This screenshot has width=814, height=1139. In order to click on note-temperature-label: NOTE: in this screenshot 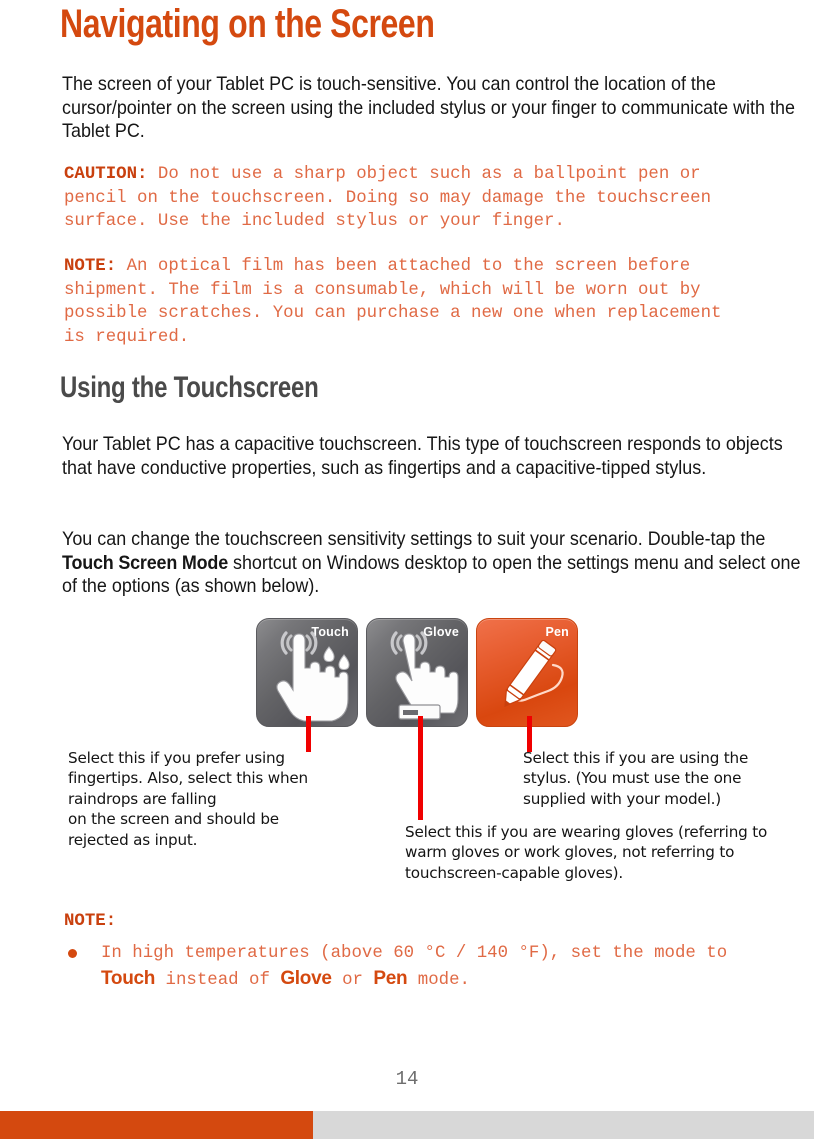, I will do `click(90, 921)`.